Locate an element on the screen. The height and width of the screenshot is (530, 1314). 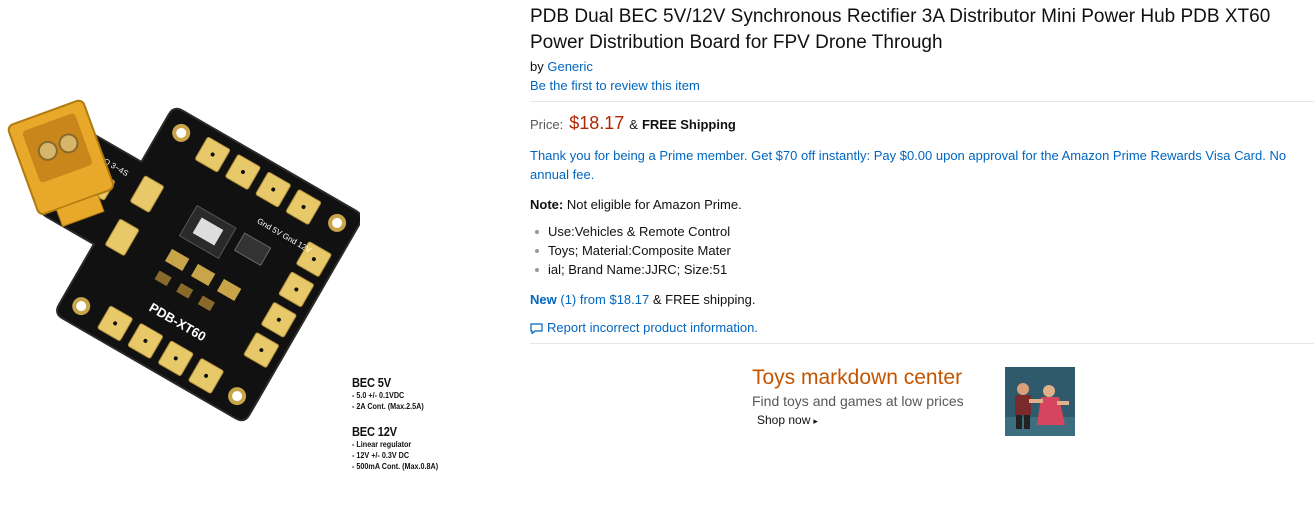
new-count: (1) from $18.17 is located at coordinates (605, 299).